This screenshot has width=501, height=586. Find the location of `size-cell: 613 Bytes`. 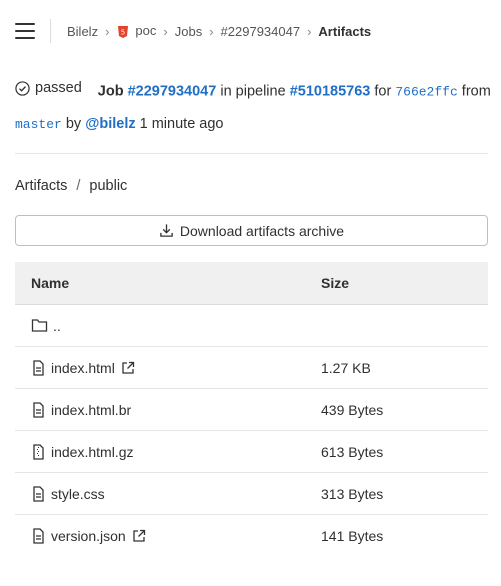

size-cell: 613 Bytes is located at coordinates (352, 451).